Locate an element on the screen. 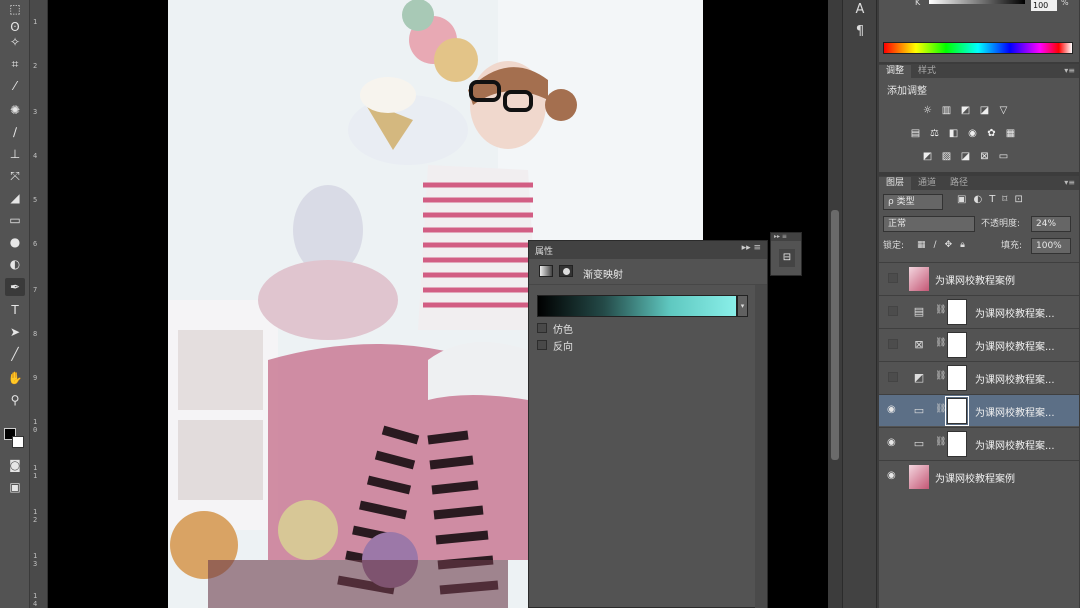  color-lookup-icon: ▦ is located at coordinates (1010, 133).